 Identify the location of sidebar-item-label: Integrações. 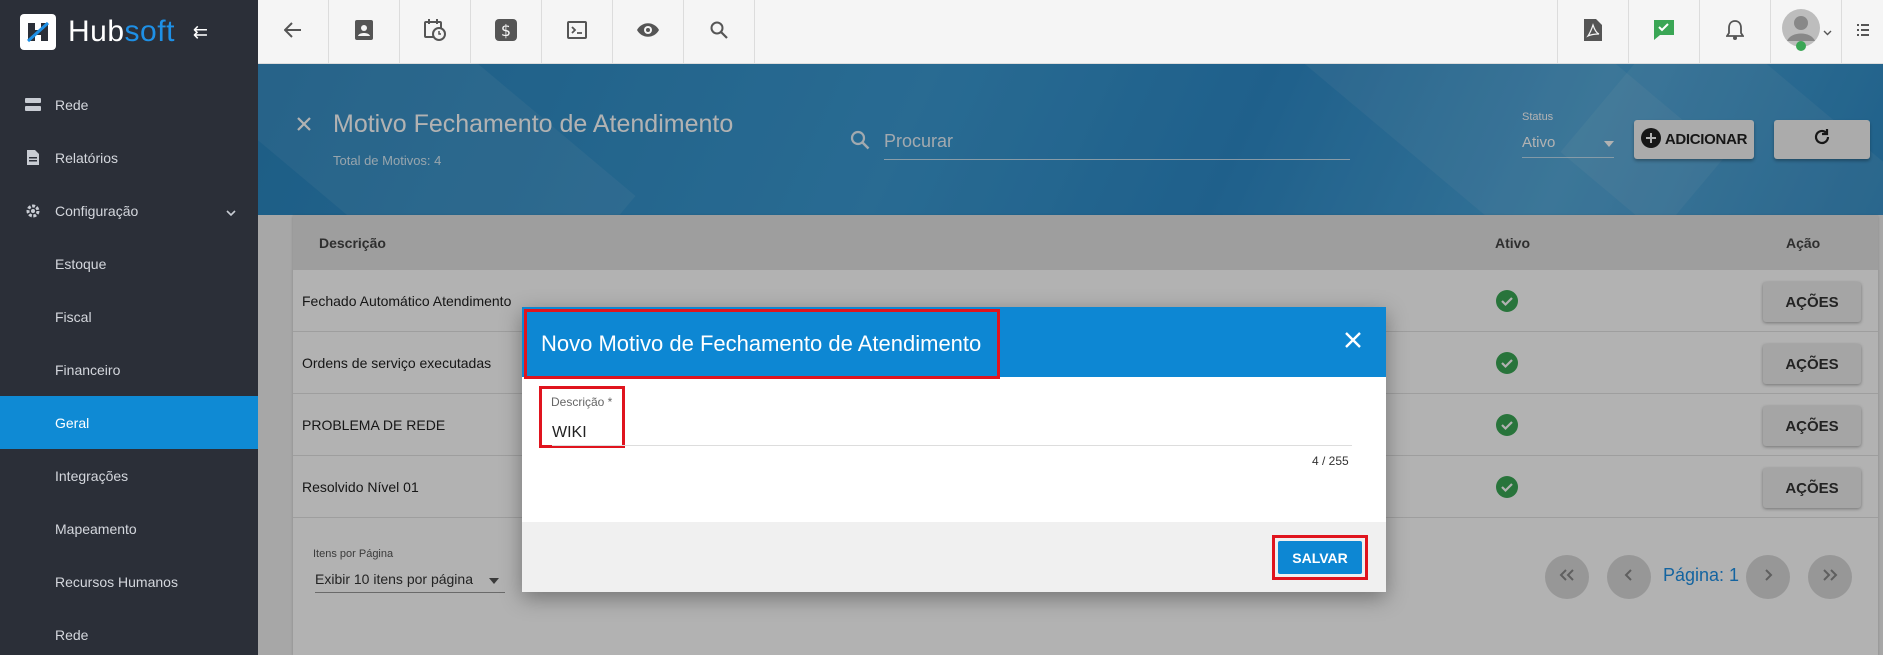
(92, 475).